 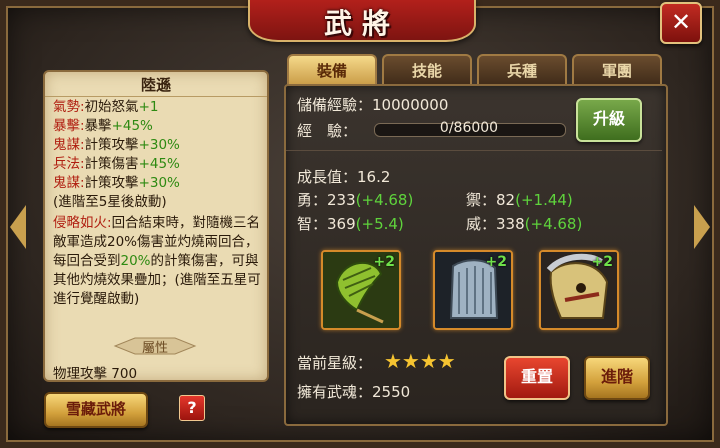 I want to click on skill-label: 氣勢:, so click(x=69, y=107).